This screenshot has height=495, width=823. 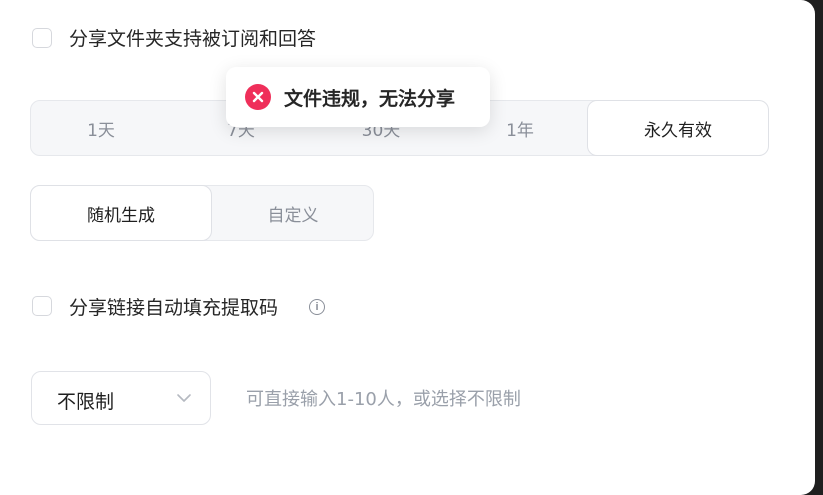 I want to click on chevron-down-icon, so click(x=184, y=400).